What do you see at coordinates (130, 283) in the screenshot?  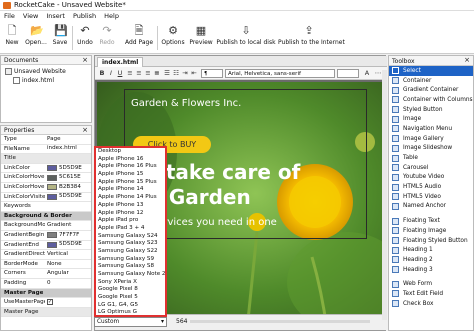 I see `device-option: Sony XPeria X` at bounding box center [130, 283].